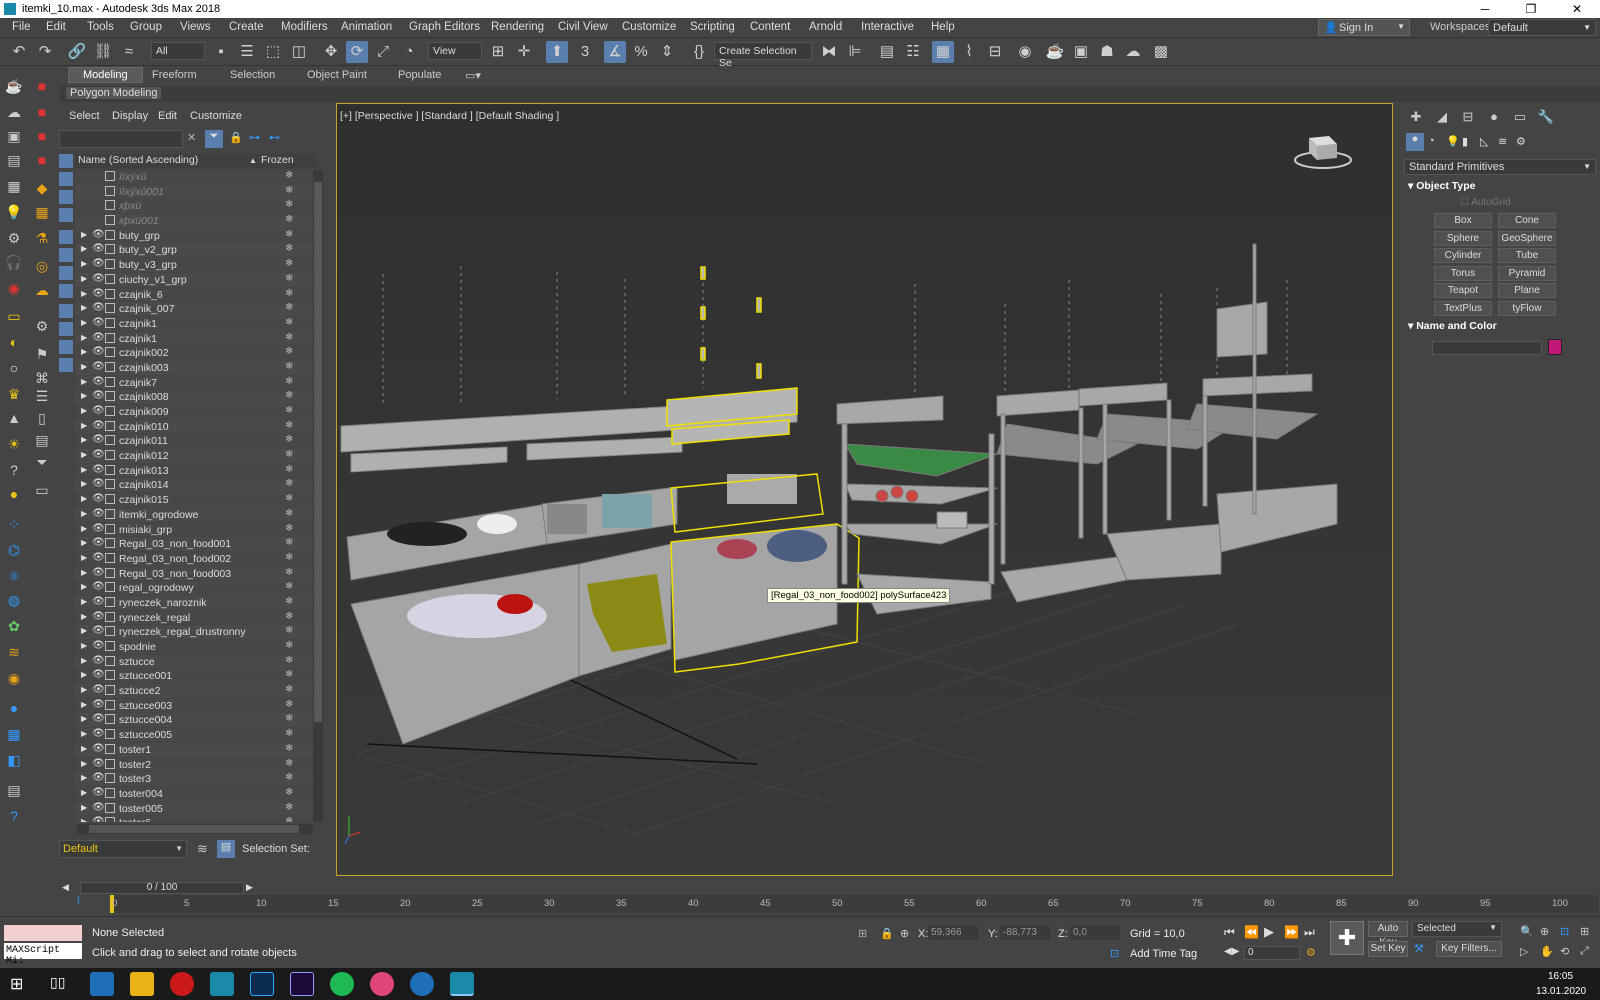 The width and height of the screenshot is (1600, 1000). I want to click on slack-app-icon, so click(382, 984).